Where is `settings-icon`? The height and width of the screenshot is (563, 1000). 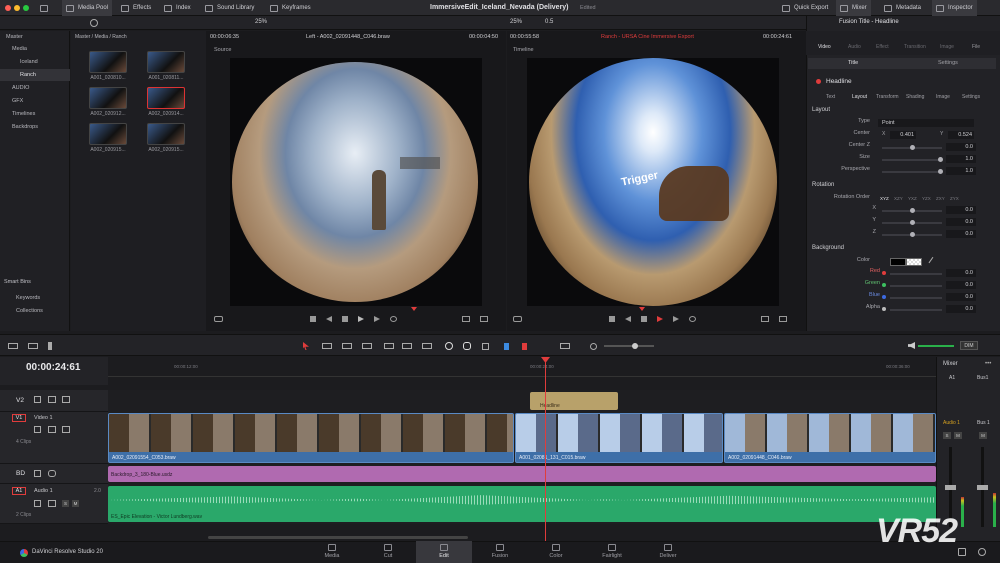 settings-icon is located at coordinates (982, 552).